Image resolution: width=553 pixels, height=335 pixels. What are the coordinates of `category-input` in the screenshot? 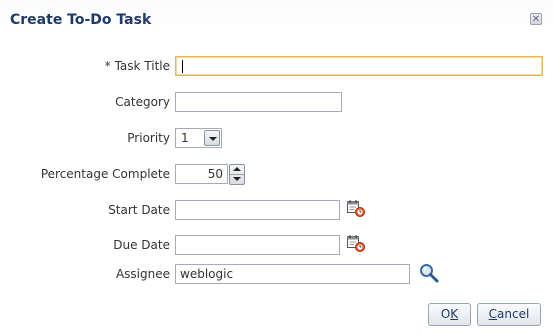 It's located at (258, 102).